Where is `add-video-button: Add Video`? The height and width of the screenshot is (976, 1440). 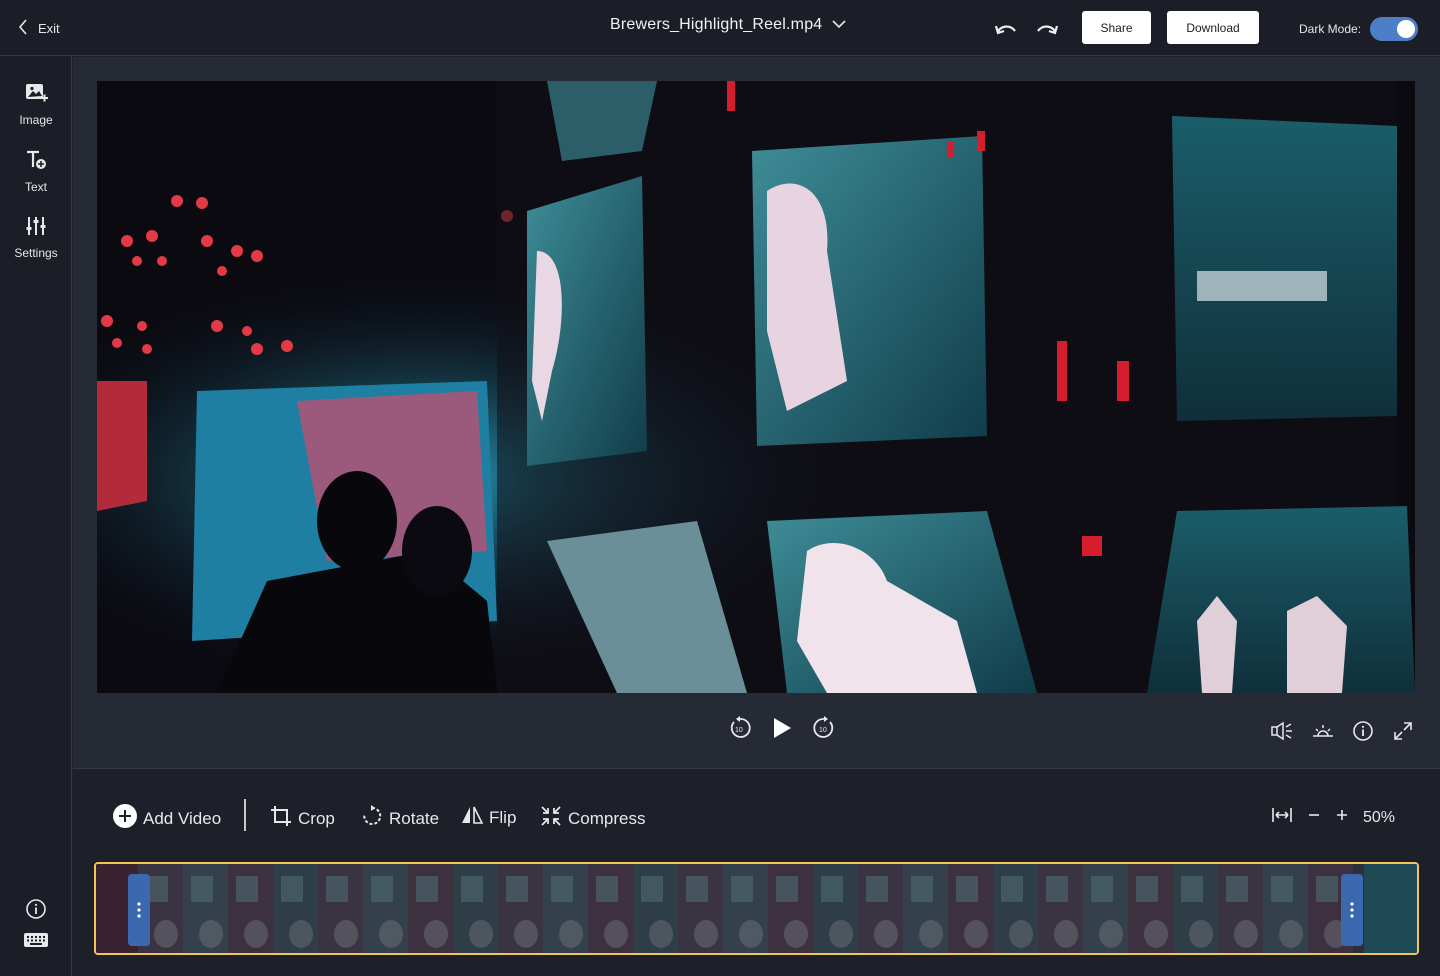 add-video-button: Add Video is located at coordinates (167, 818).